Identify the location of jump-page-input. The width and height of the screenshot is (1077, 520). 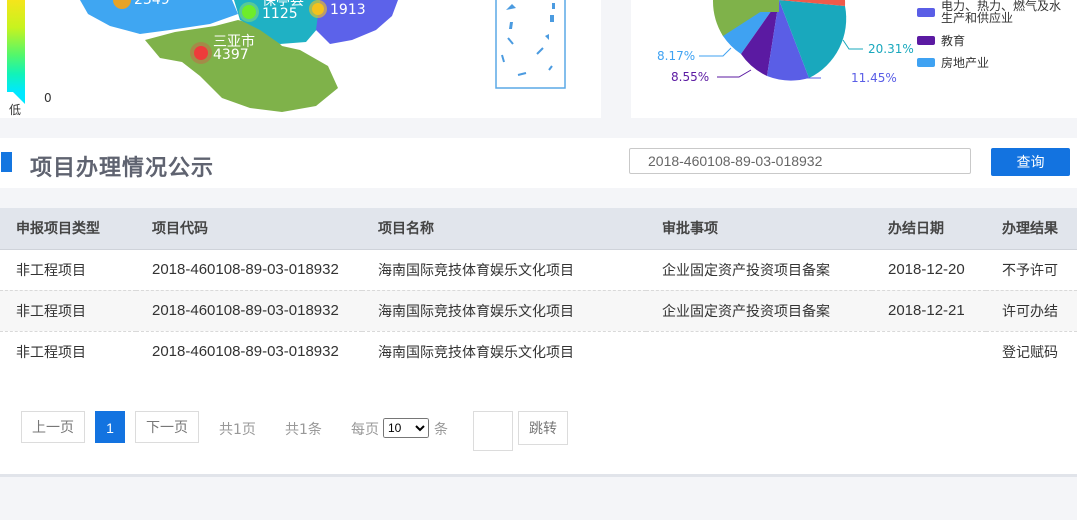
(493, 431).